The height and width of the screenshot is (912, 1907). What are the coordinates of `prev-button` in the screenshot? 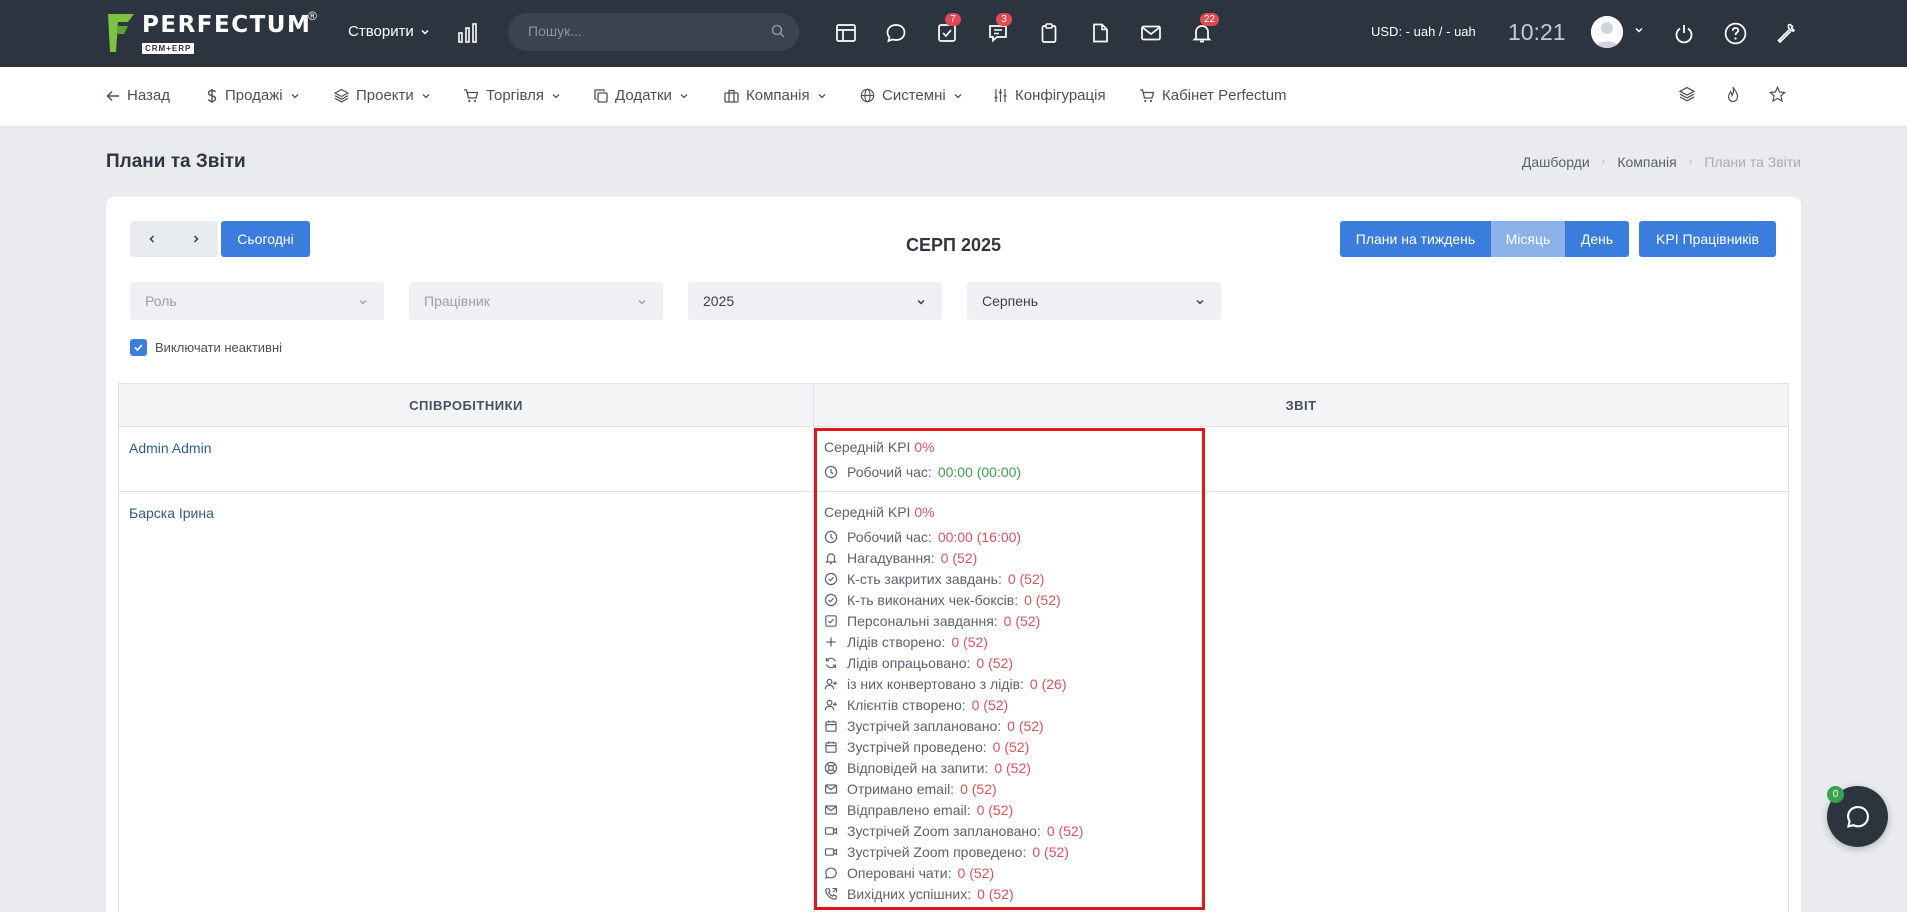 It's located at (152, 239).